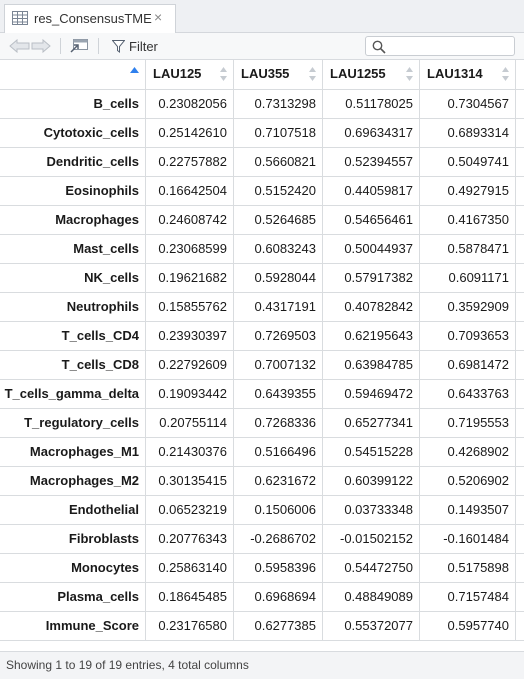  Describe the element at coordinates (262, 16) in the screenshot. I see `tab-bar: res_ConsensusTME ×` at that location.